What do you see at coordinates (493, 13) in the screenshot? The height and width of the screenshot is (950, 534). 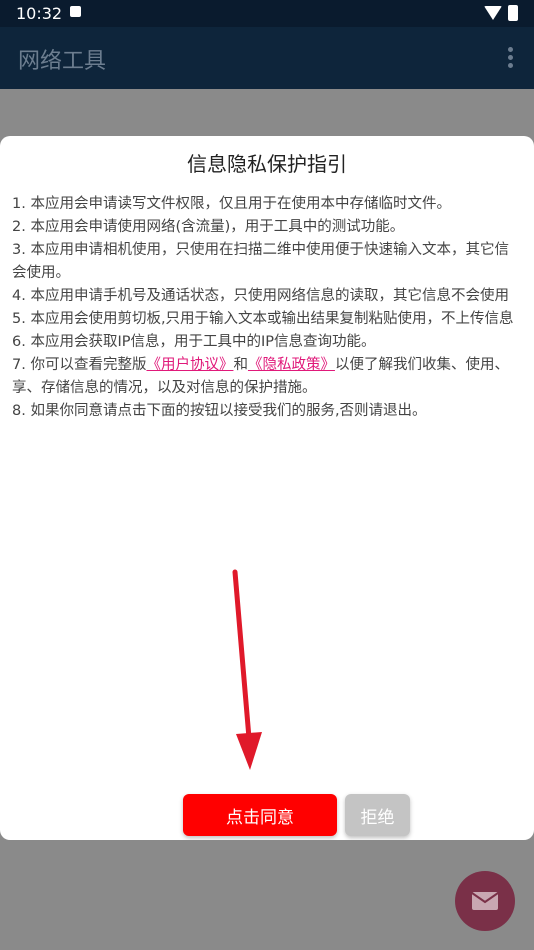 I see `wifi-icon` at bounding box center [493, 13].